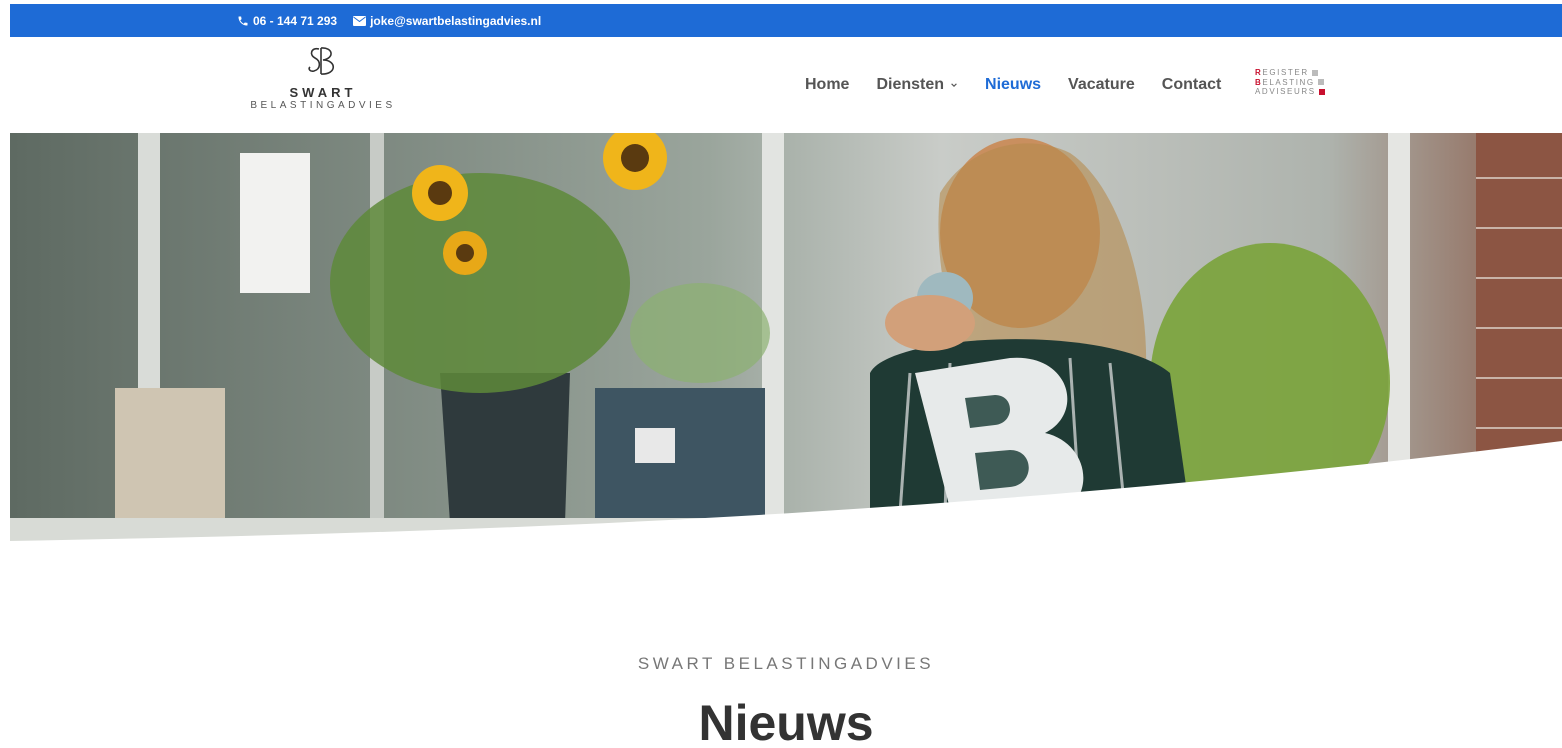  Describe the element at coordinates (323, 64) in the screenshot. I see `logo-monogram-icon` at that location.